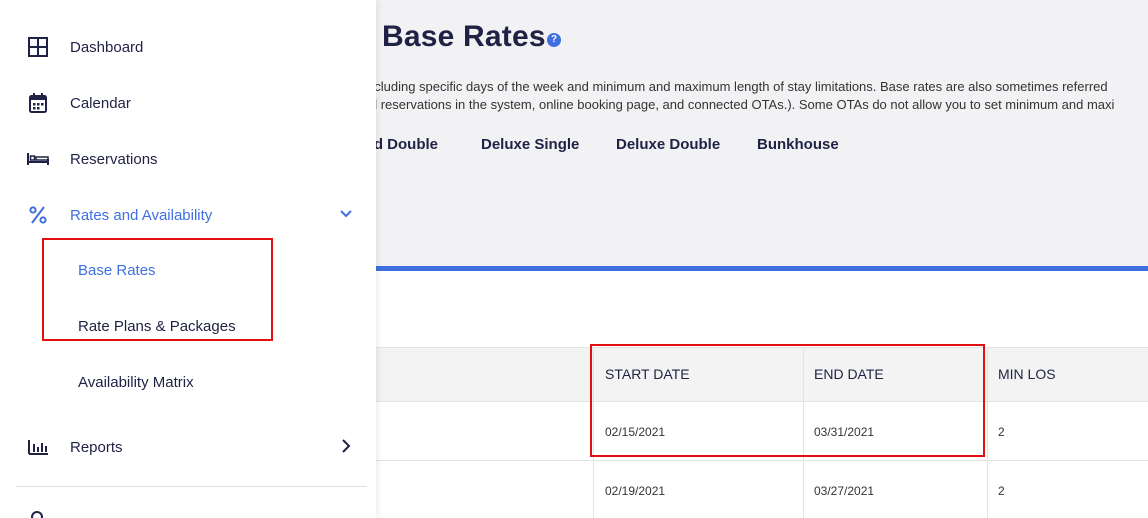  I want to click on calendar-icon, so click(38, 103).